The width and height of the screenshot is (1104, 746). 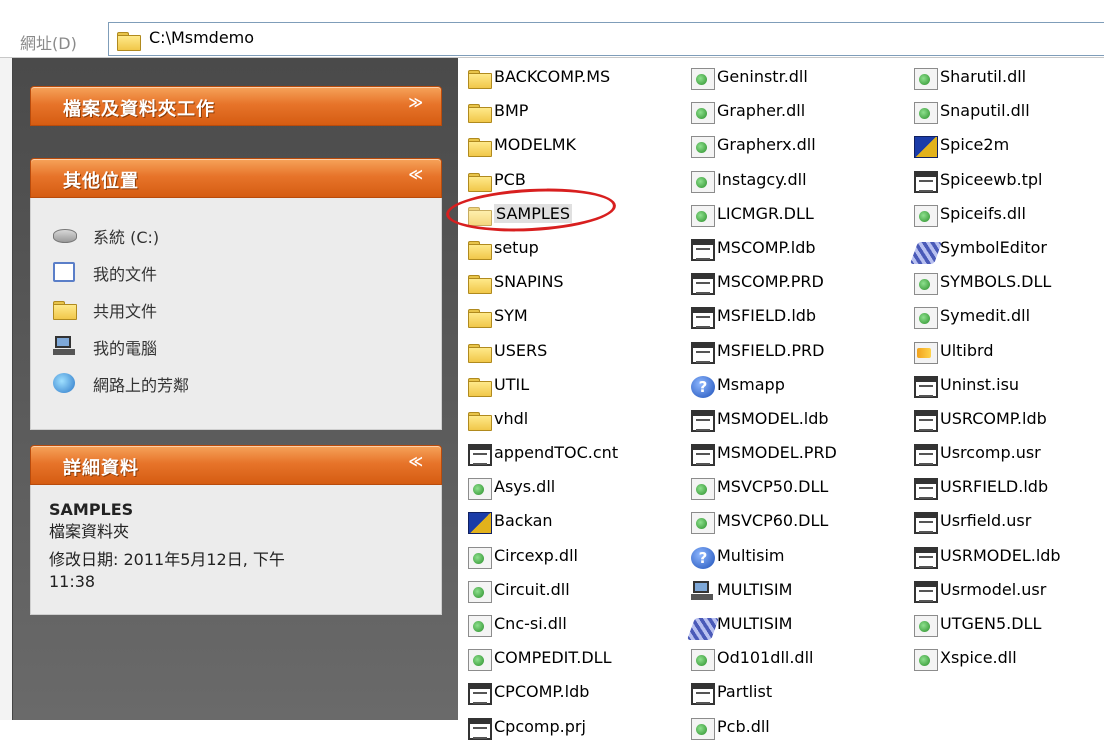 What do you see at coordinates (236, 465) in the screenshot?
I see `details-header: 詳細資料 ≪` at bounding box center [236, 465].